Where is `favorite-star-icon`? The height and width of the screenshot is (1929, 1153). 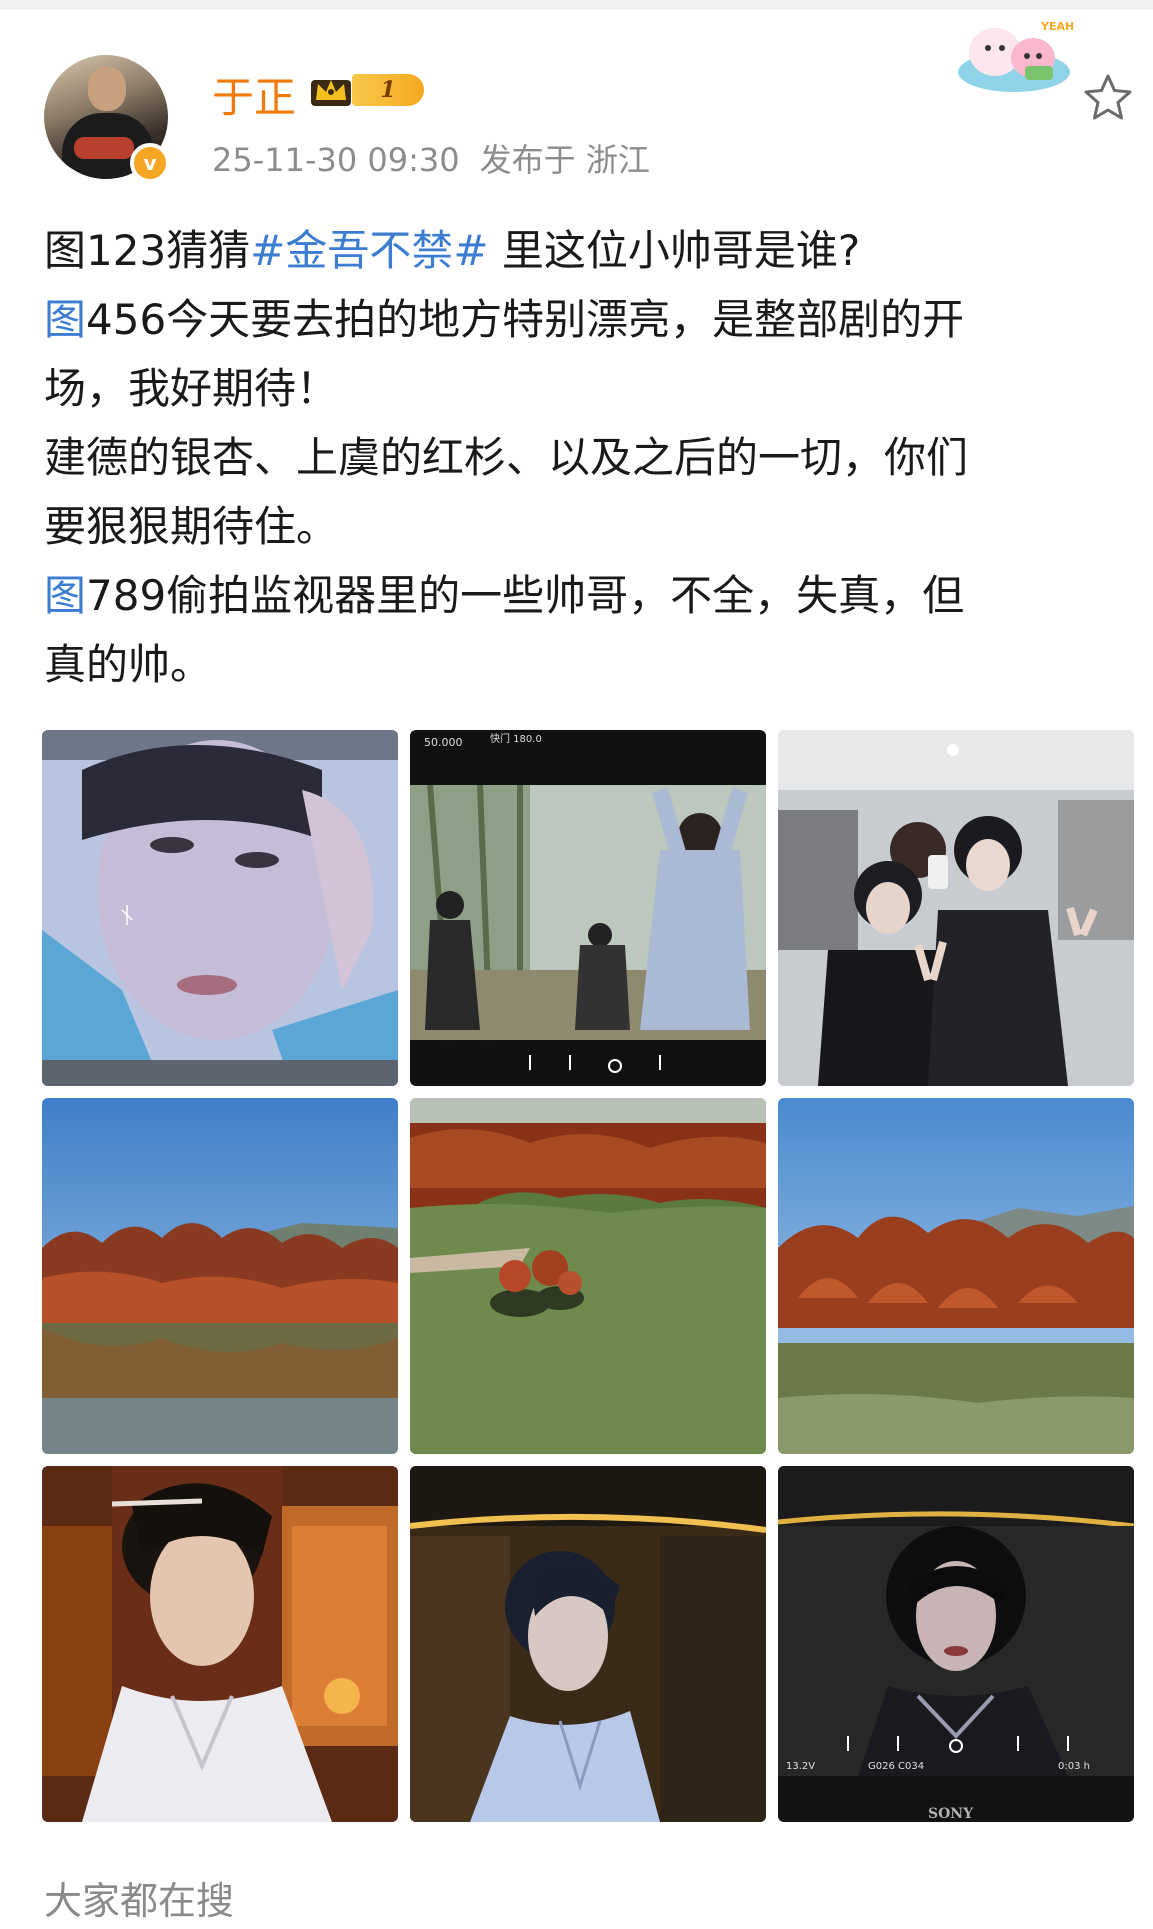 favorite-star-icon is located at coordinates (1108, 98).